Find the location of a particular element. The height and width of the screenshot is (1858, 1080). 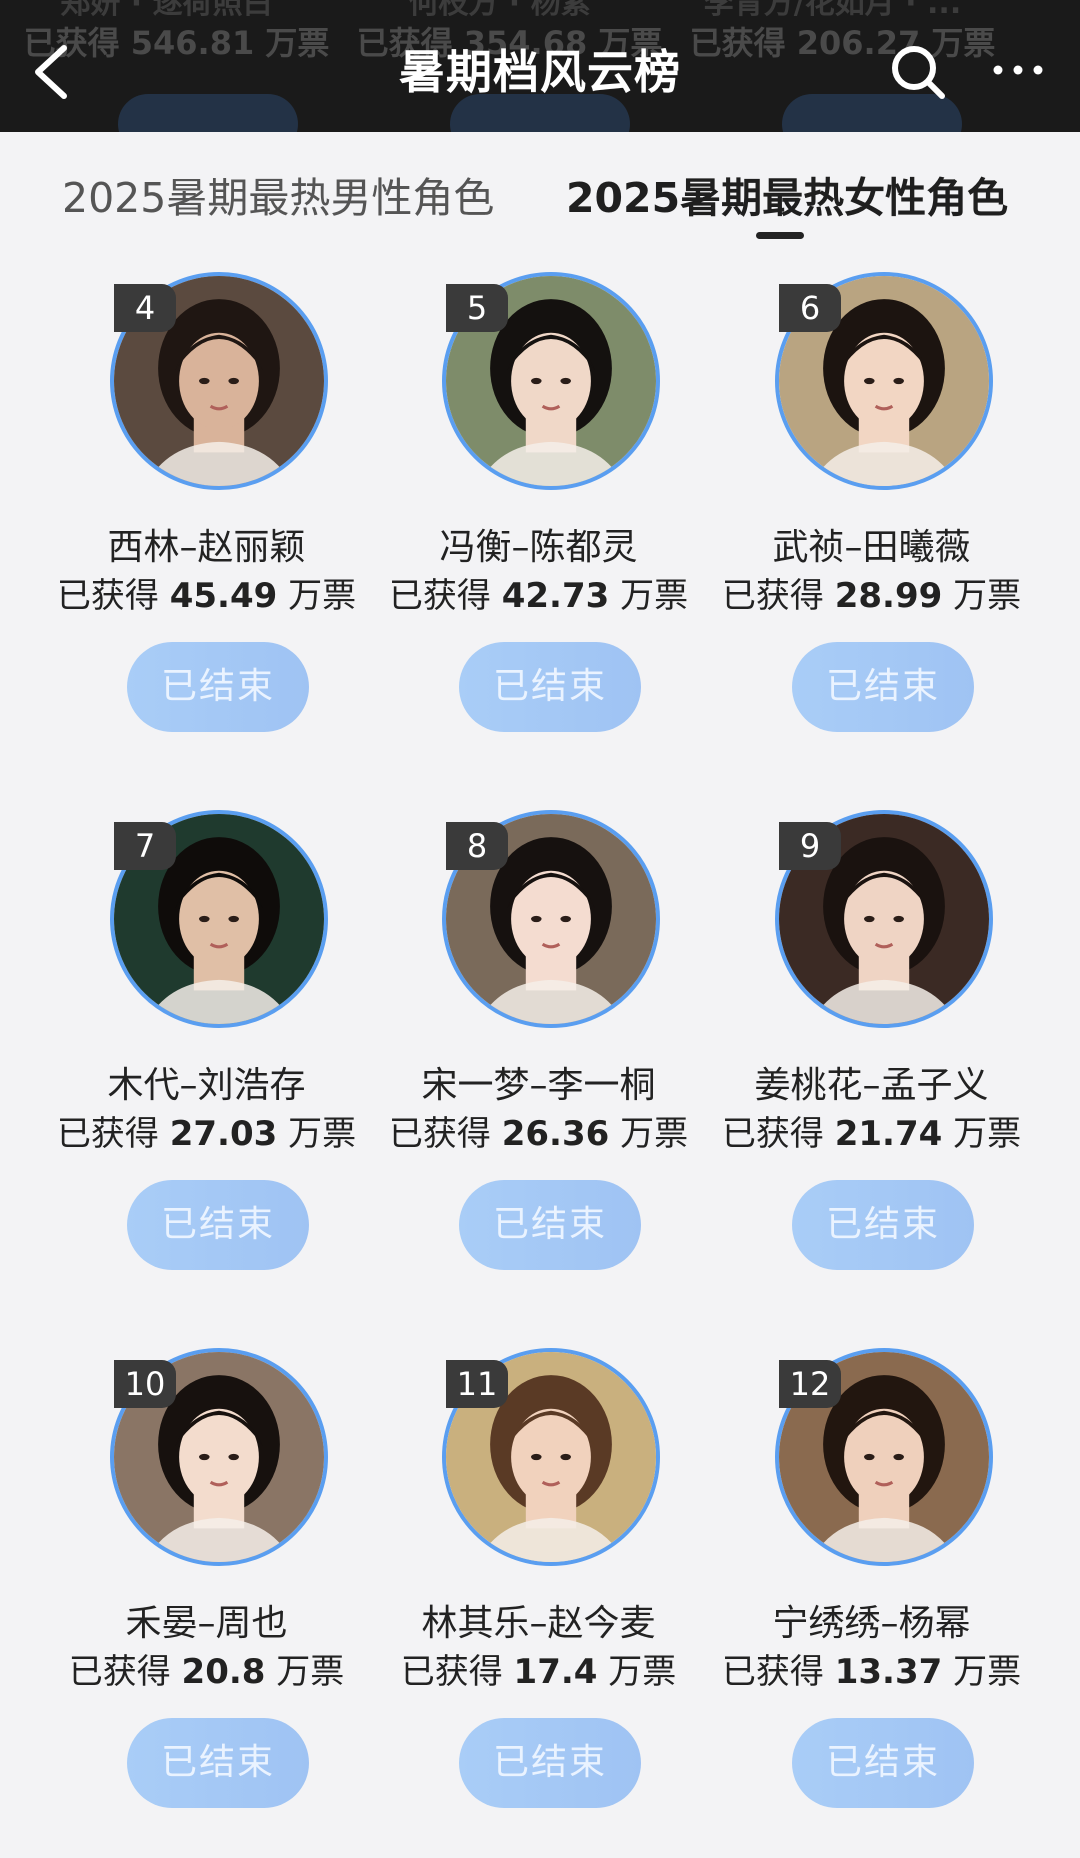

votes-number: 27.03 is located at coordinates (223, 1134).